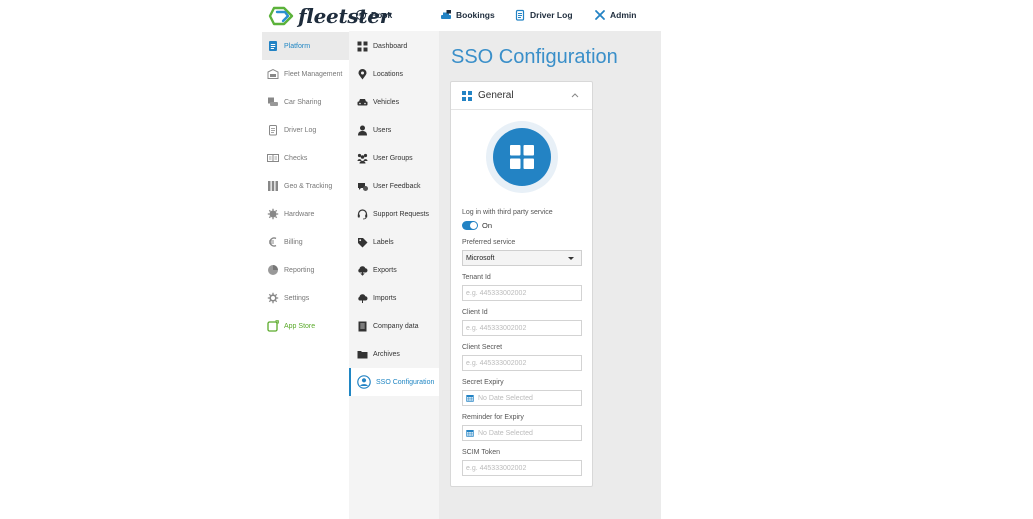  What do you see at coordinates (394, 158) in the screenshot?
I see `submenu-item-user-groups: User Groups` at bounding box center [394, 158].